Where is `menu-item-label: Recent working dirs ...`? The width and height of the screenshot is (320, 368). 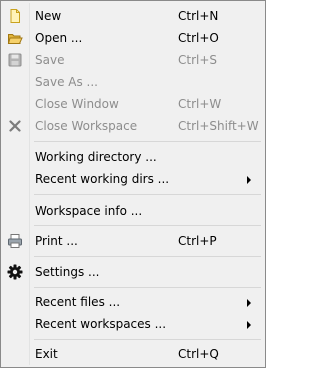
menu-item-label: Recent working dirs ... is located at coordinates (102, 179).